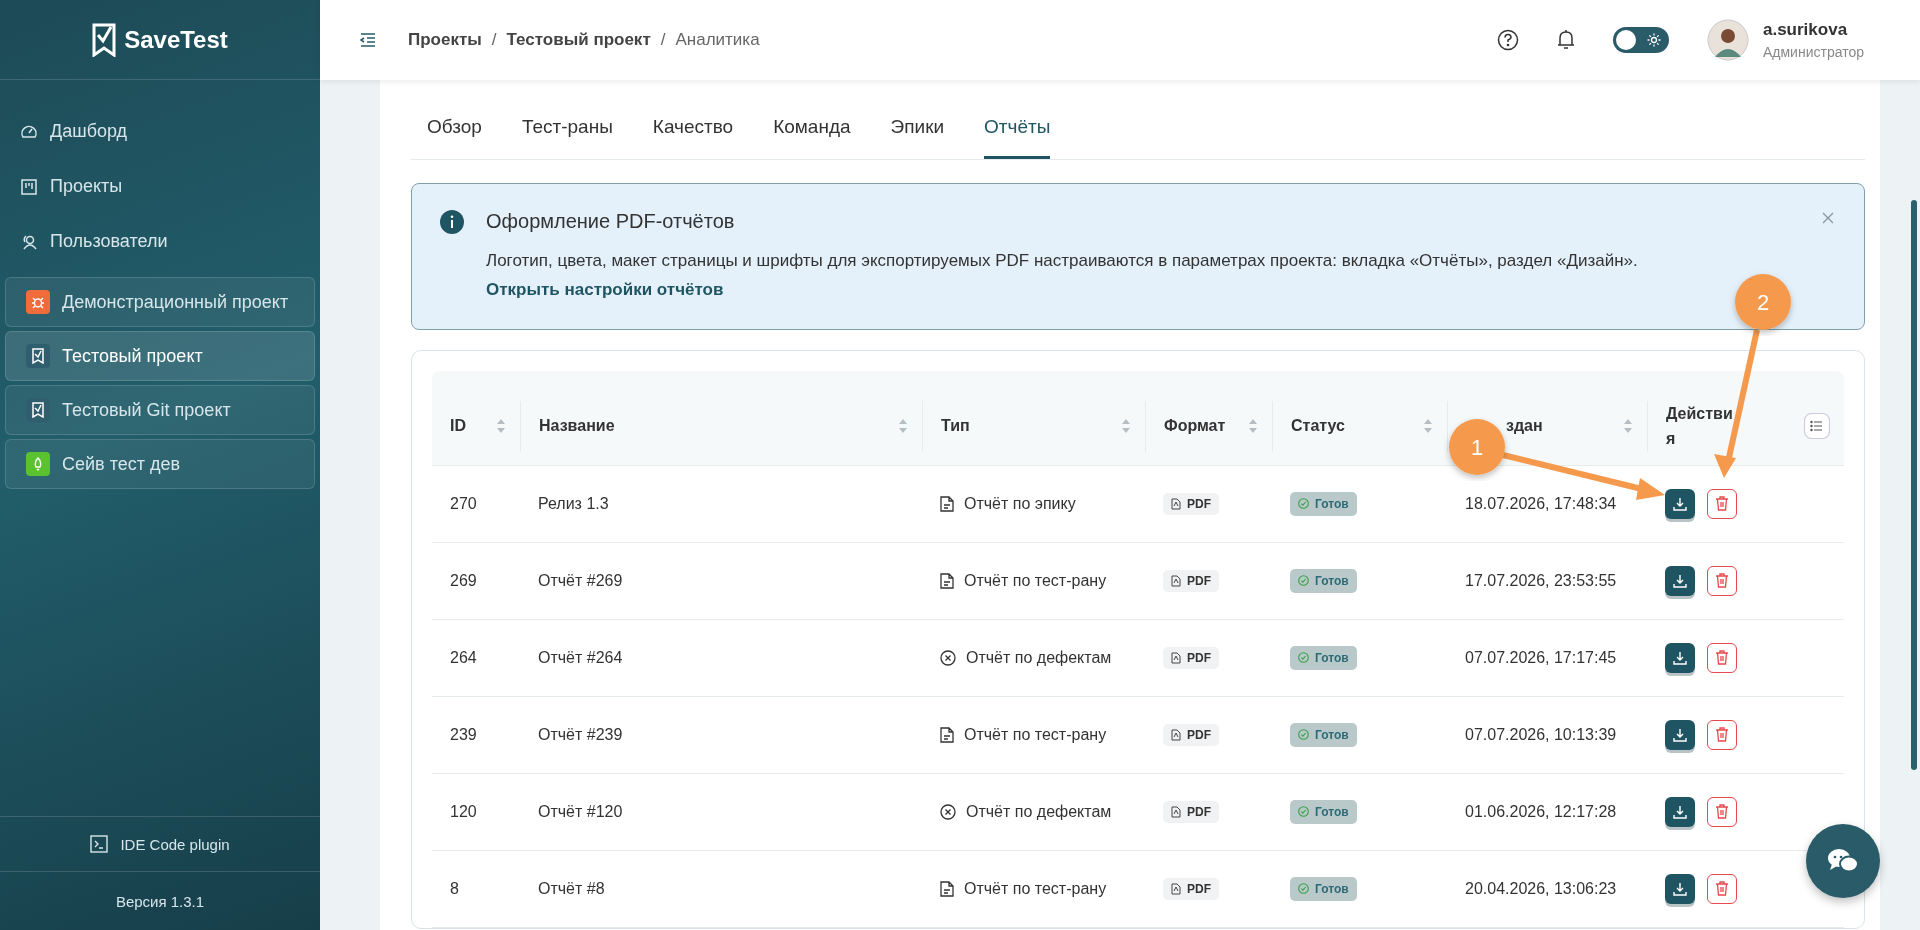 This screenshot has width=1920, height=930. I want to click on breadcrumb: Проекты, so click(445, 40).